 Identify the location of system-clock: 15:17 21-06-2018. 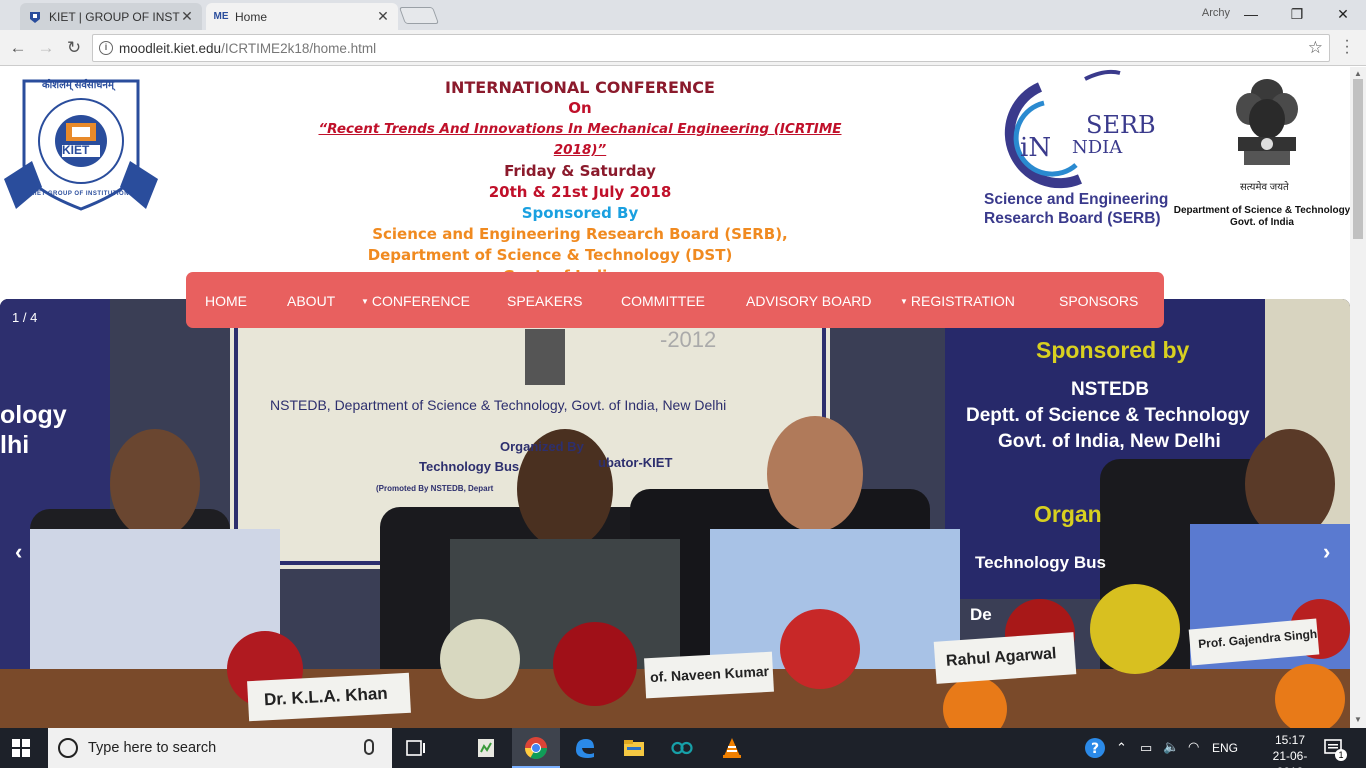
(1290, 756).